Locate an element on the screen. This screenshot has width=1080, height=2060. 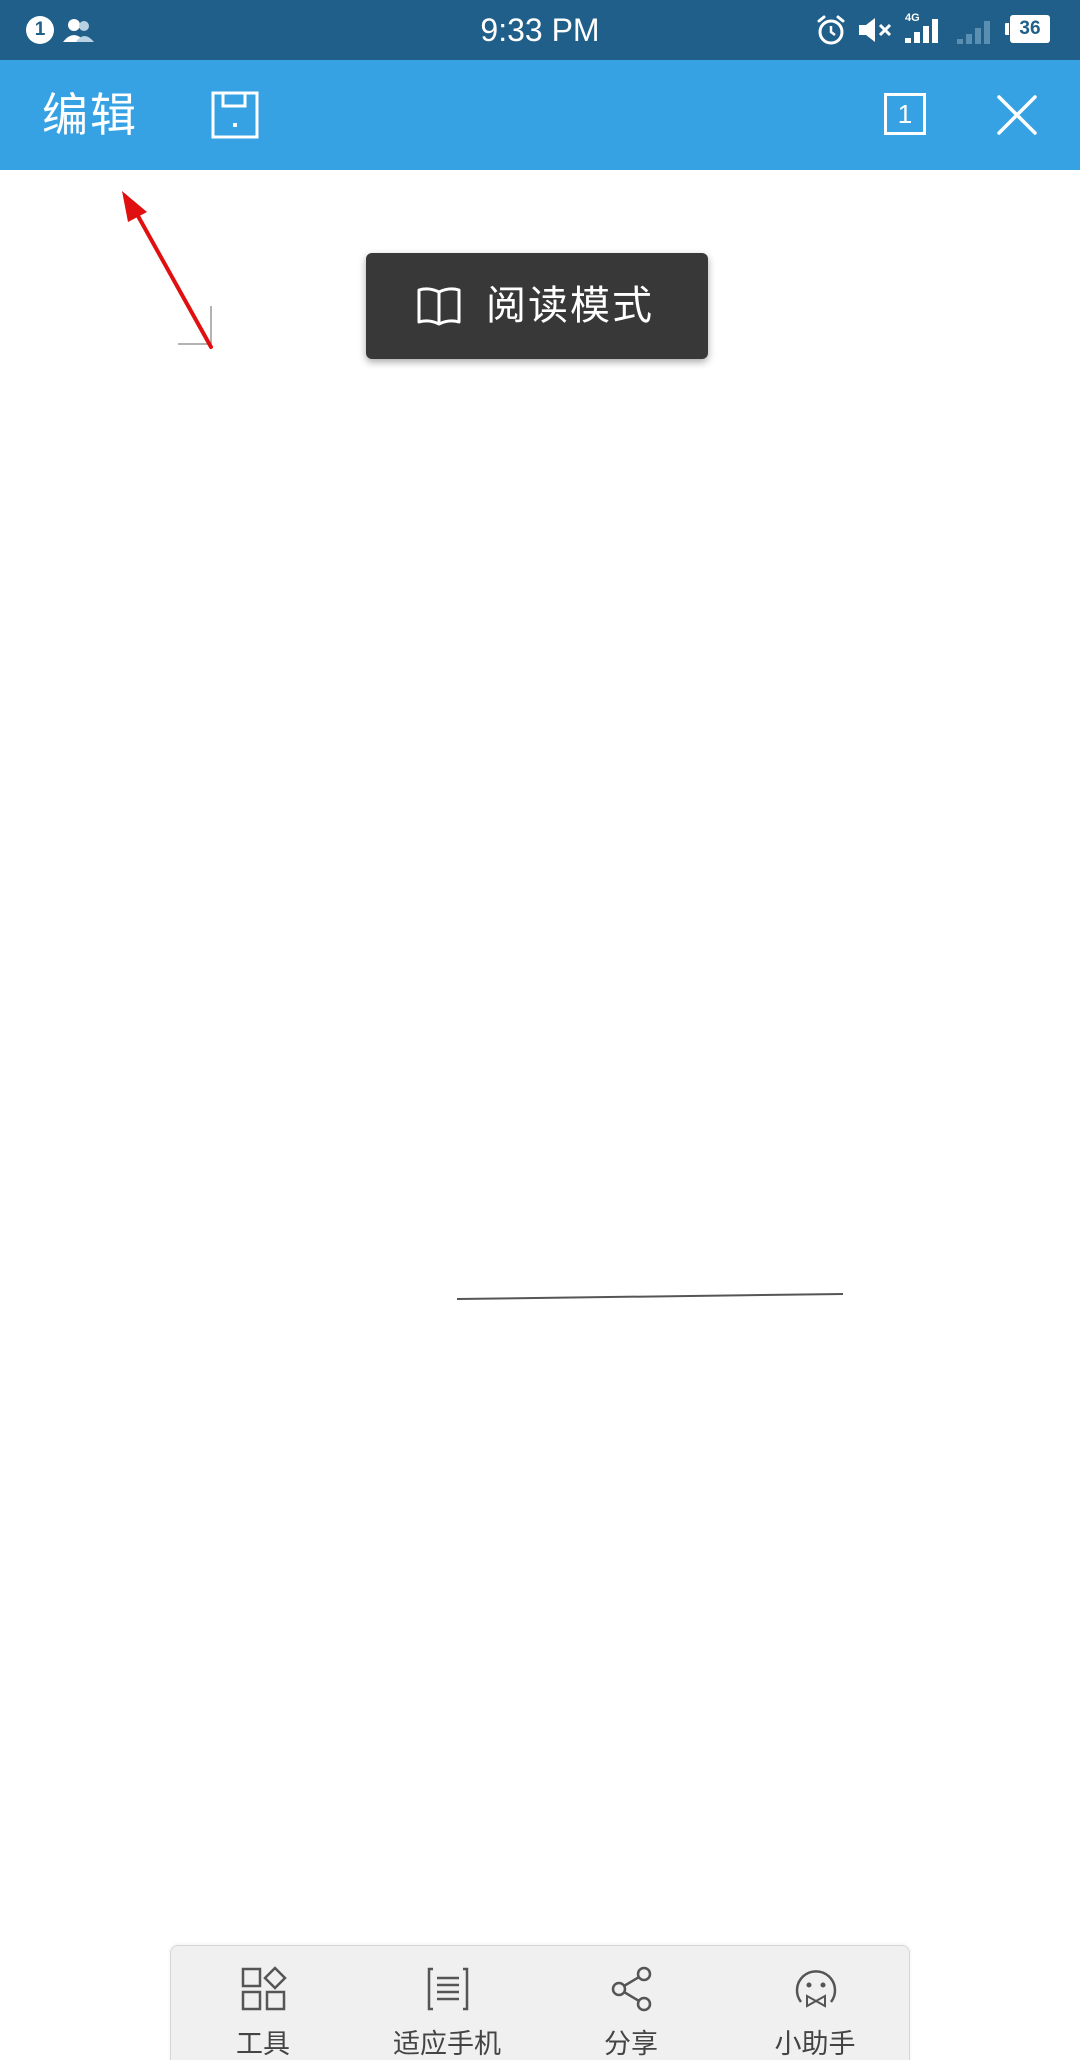
page-count-button: 1 is located at coordinates (905, 114).